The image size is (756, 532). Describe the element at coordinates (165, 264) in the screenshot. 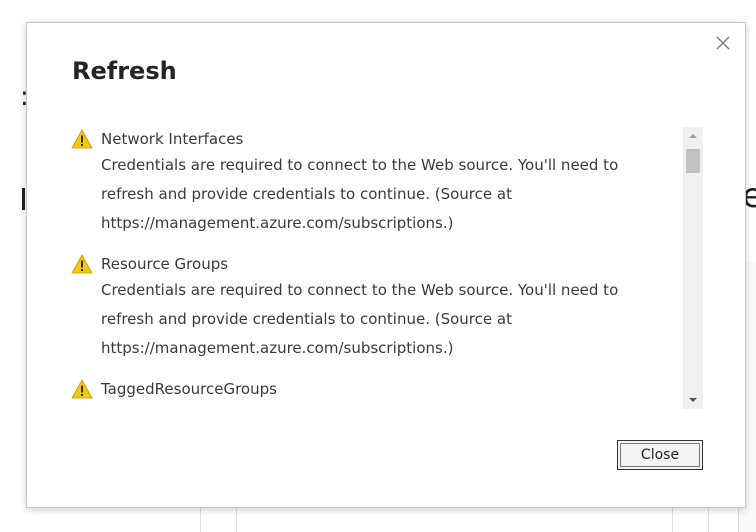

I see `message-source-name: Resource Groups` at that location.